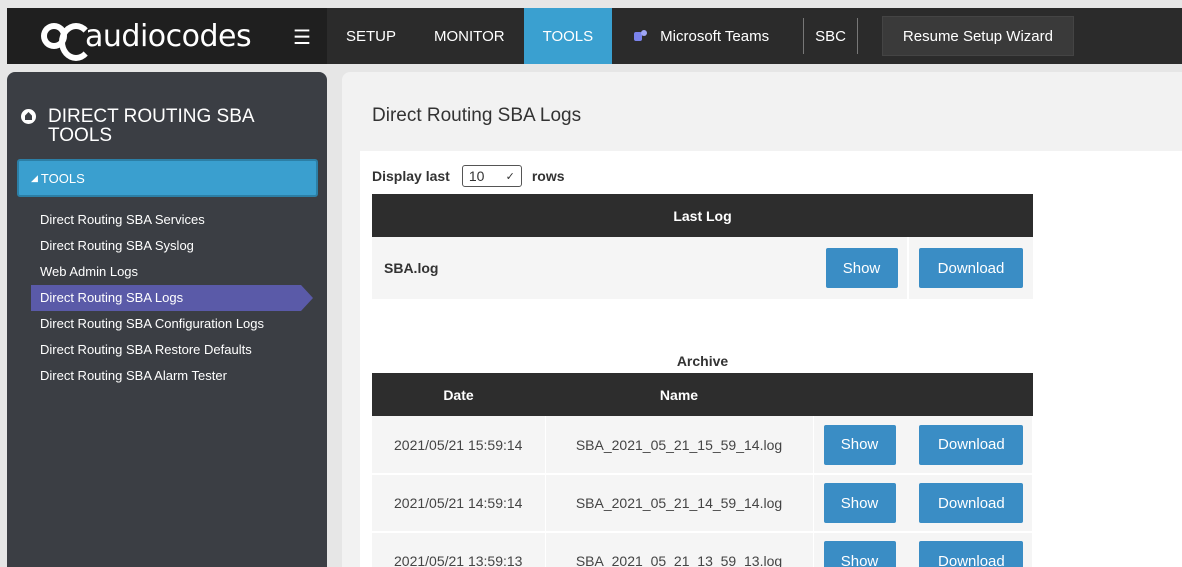  I want to click on nav-monitor: MONITOR, so click(469, 36).